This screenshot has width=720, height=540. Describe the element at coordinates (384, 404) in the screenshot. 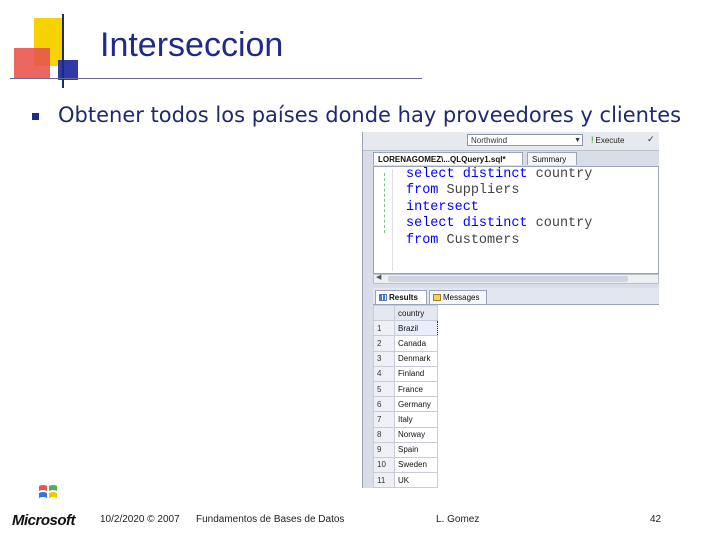

I see `row-number: 6` at that location.